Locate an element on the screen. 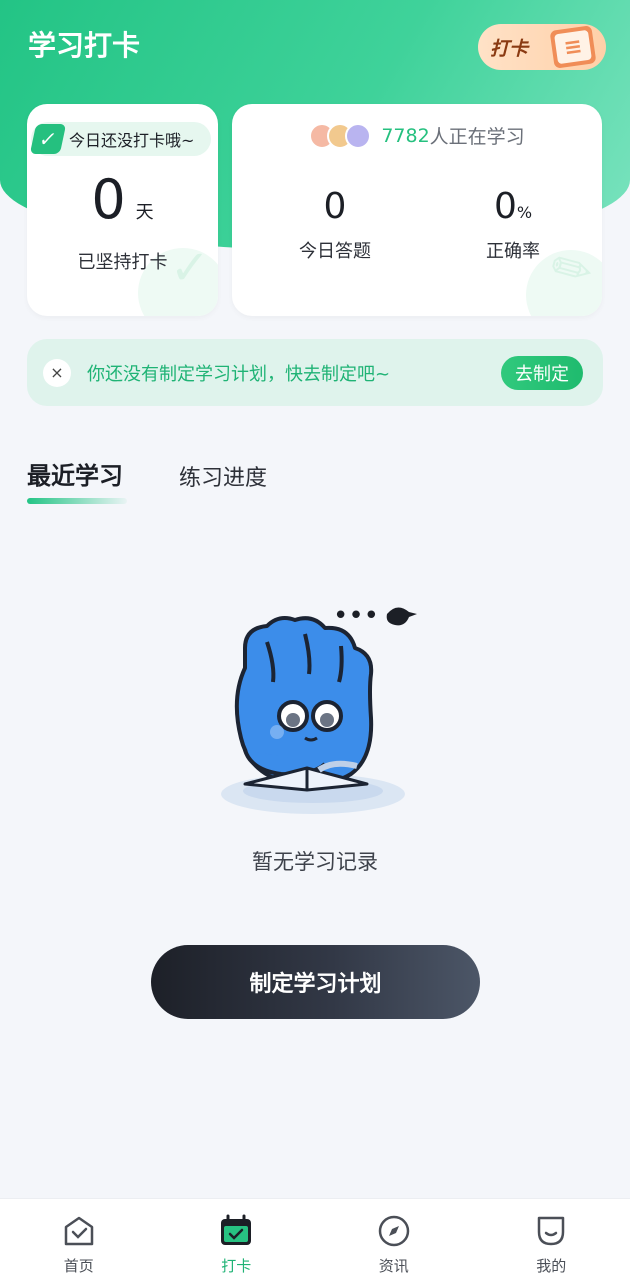 The image size is (630, 1280). stats-card: ✎ 7782 人正在学习 0 今日答题 0% 正确率 is located at coordinates (417, 210).